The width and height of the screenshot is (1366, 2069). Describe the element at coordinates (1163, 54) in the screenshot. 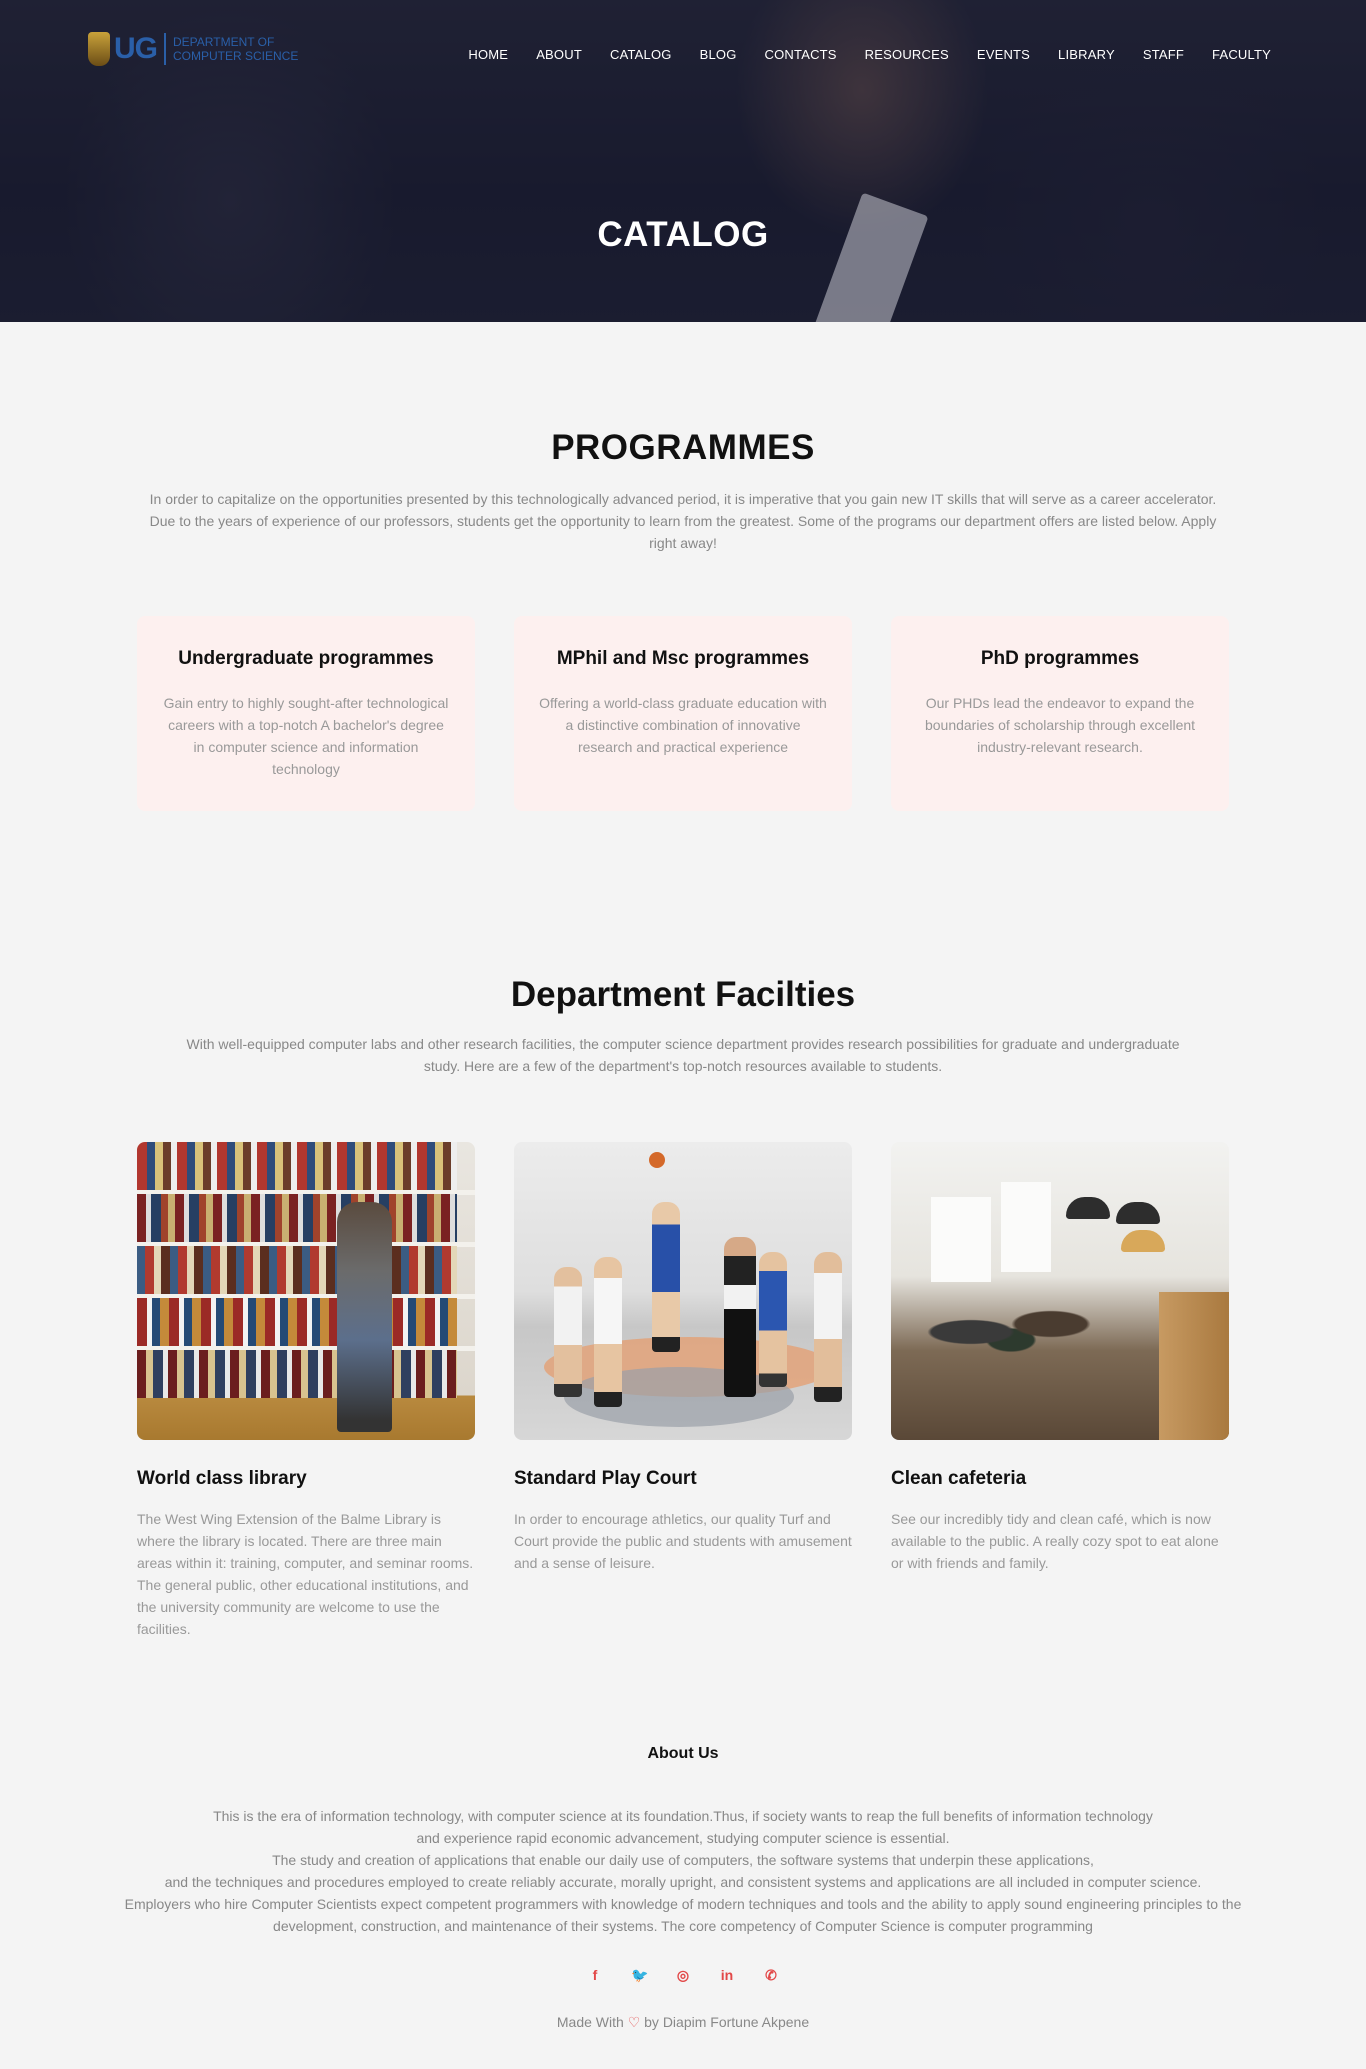

I see `nav-staff: STAFF` at that location.